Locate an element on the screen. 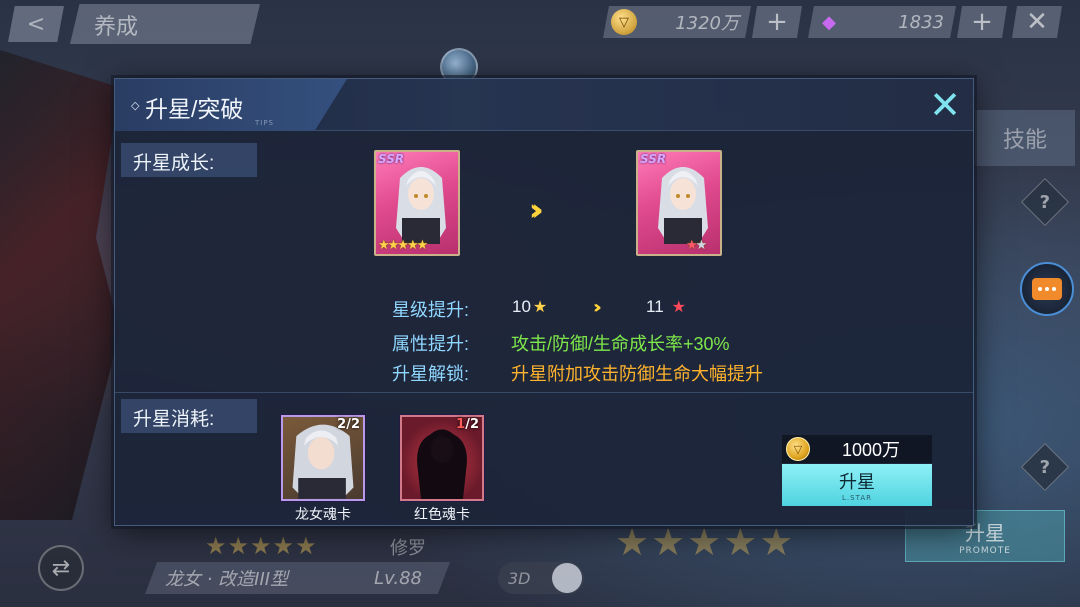 The height and width of the screenshot is (607, 1080). toggle-label: 3D is located at coordinates (519, 578).